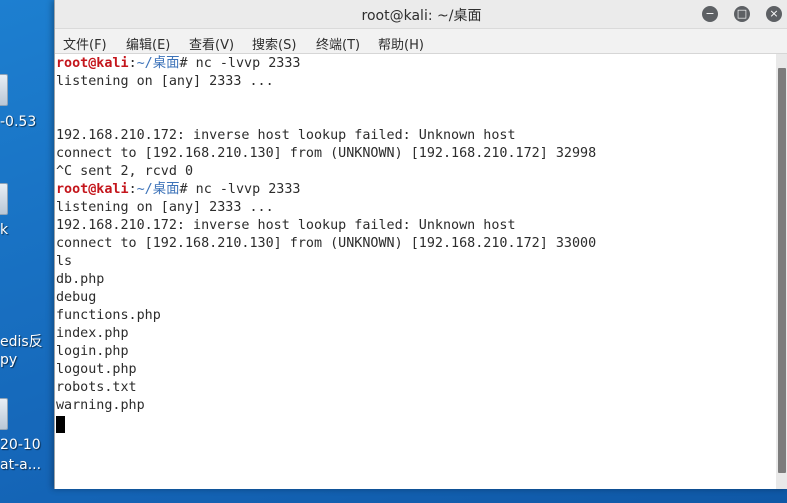 The width and height of the screenshot is (787, 503). What do you see at coordinates (9, 360) in the screenshot?
I see `desktop-icon-label: py` at bounding box center [9, 360].